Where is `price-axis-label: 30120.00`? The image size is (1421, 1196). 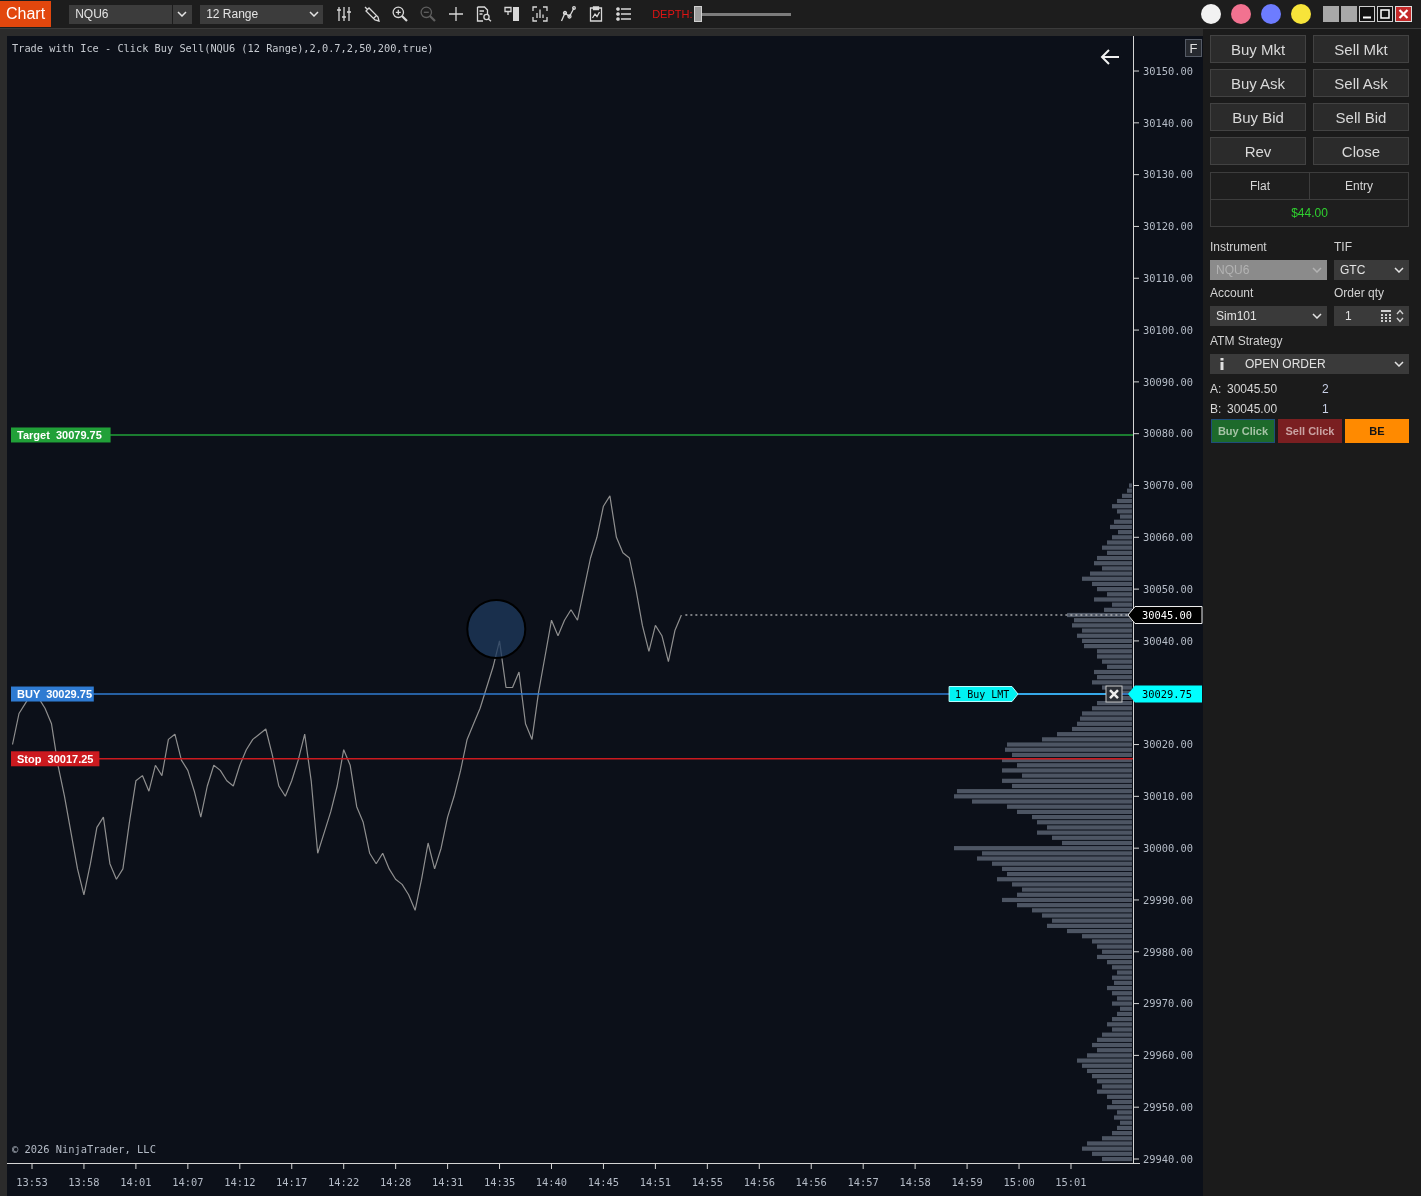
price-axis-label: 30120.00 is located at coordinates (1168, 226).